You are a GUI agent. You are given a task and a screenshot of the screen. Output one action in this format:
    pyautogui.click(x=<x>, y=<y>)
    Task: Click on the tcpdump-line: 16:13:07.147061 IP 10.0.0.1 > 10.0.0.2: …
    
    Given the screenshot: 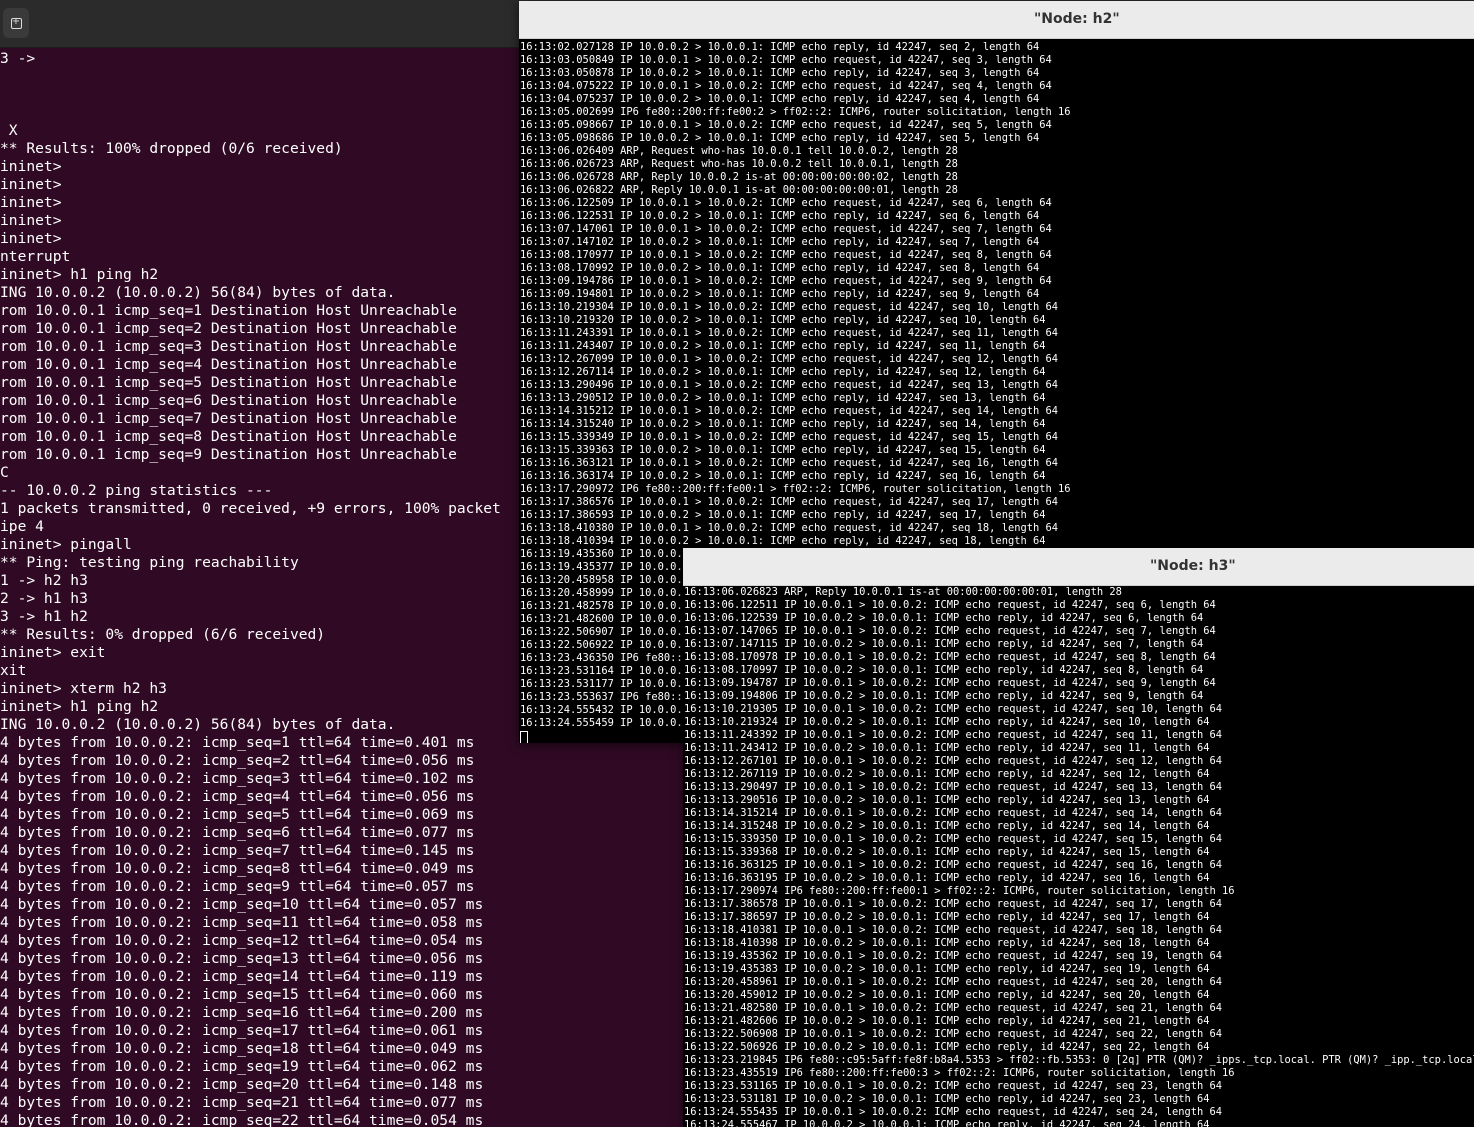 What is the action you would take?
    pyautogui.click(x=786, y=229)
    